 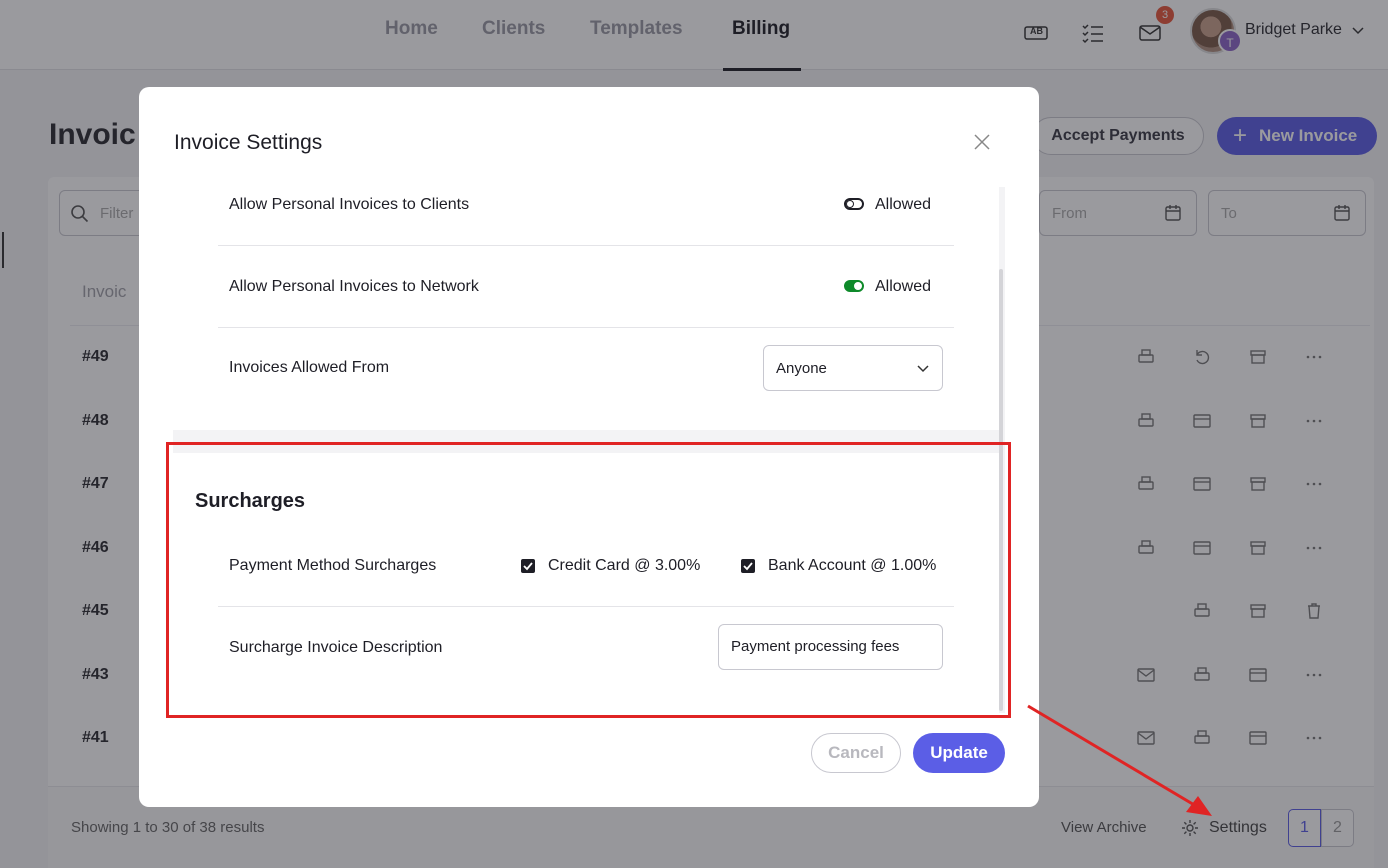 I want to click on annotation-arrow-icon, so click(x=1119, y=760).